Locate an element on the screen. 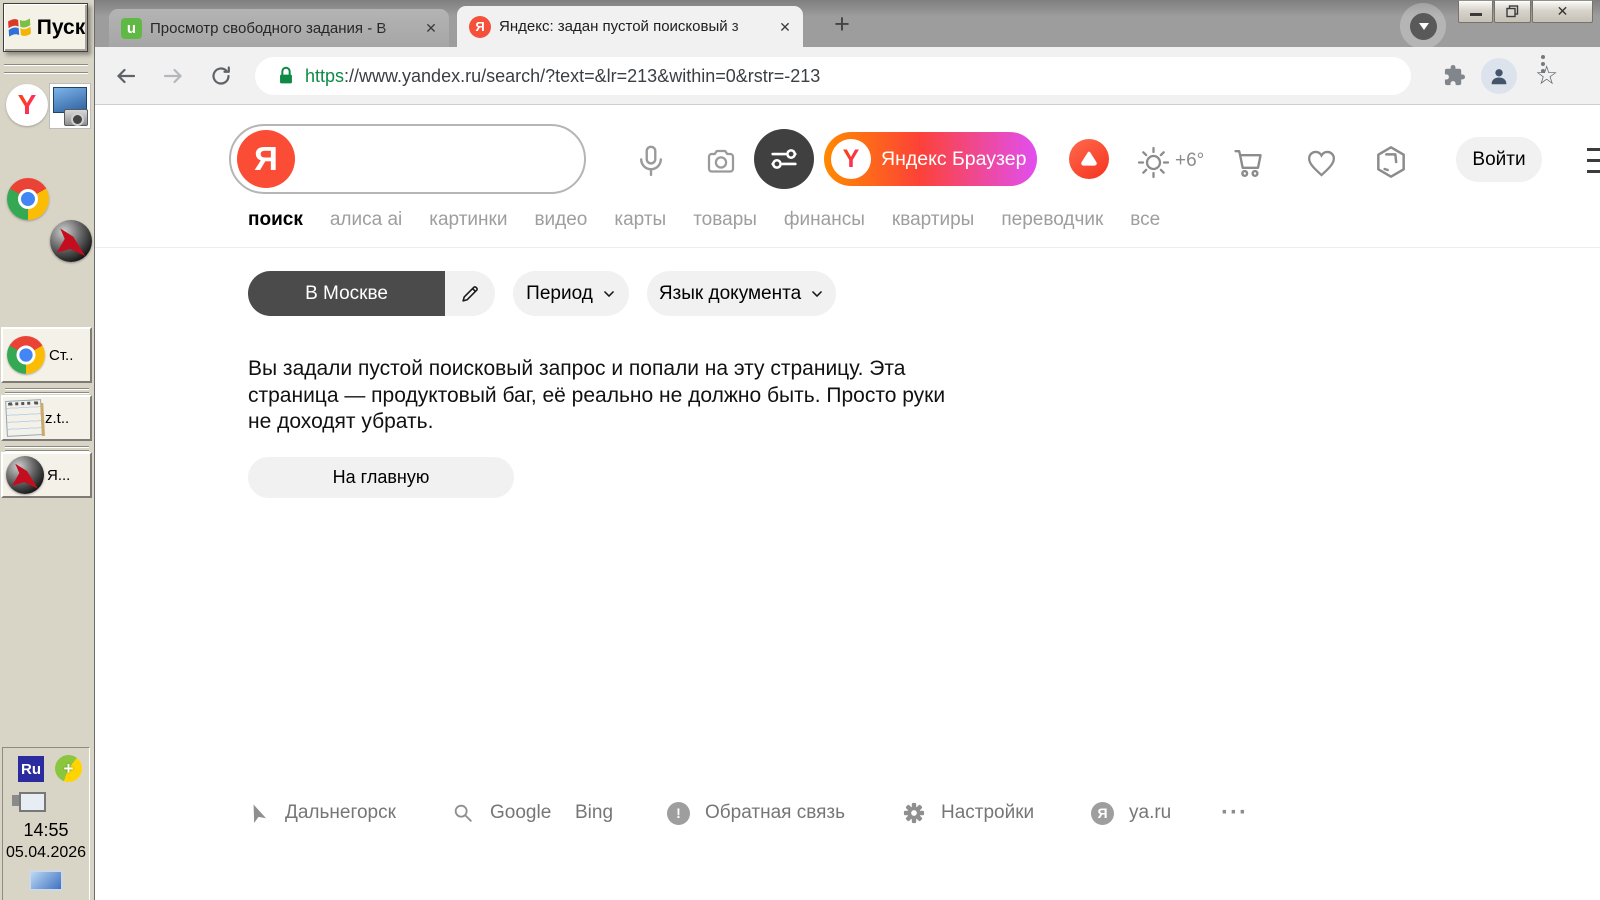  lock-icon is located at coordinates (286, 76).